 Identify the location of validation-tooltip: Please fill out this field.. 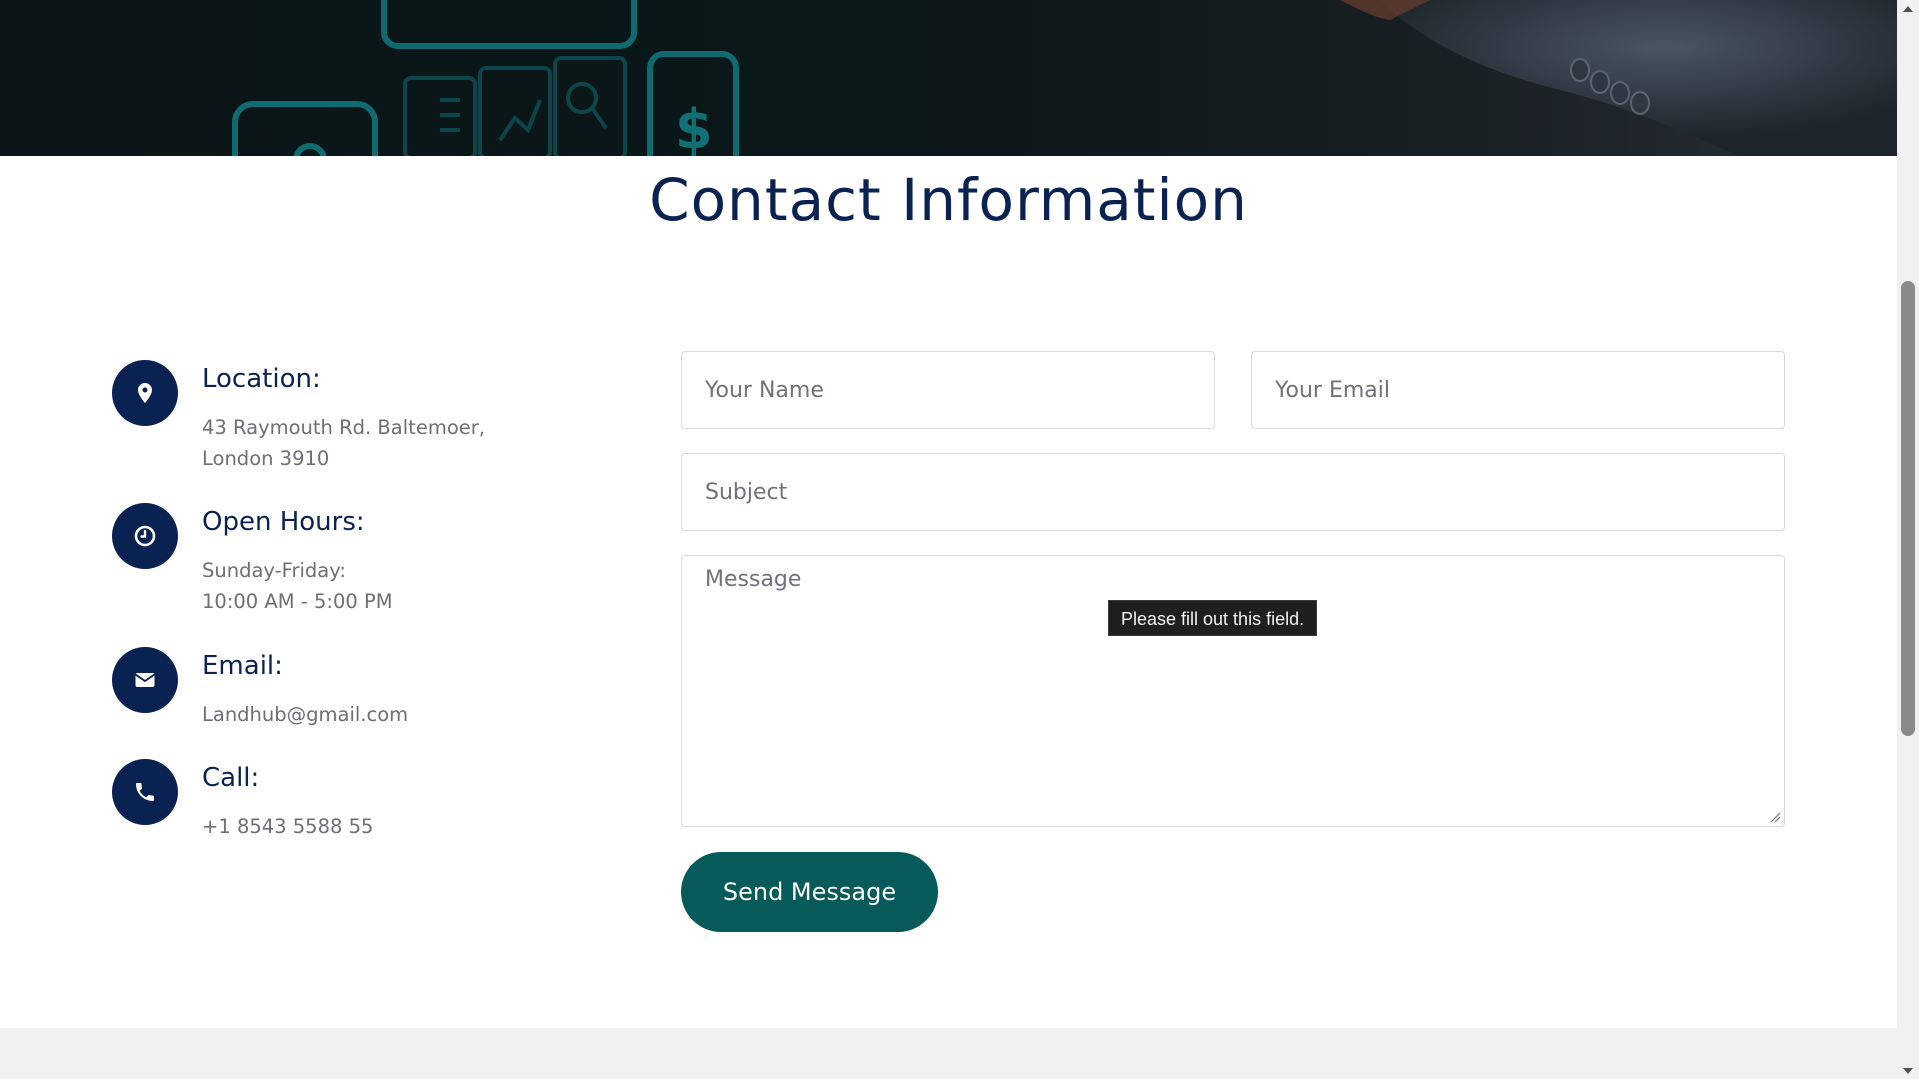
(1213, 618).